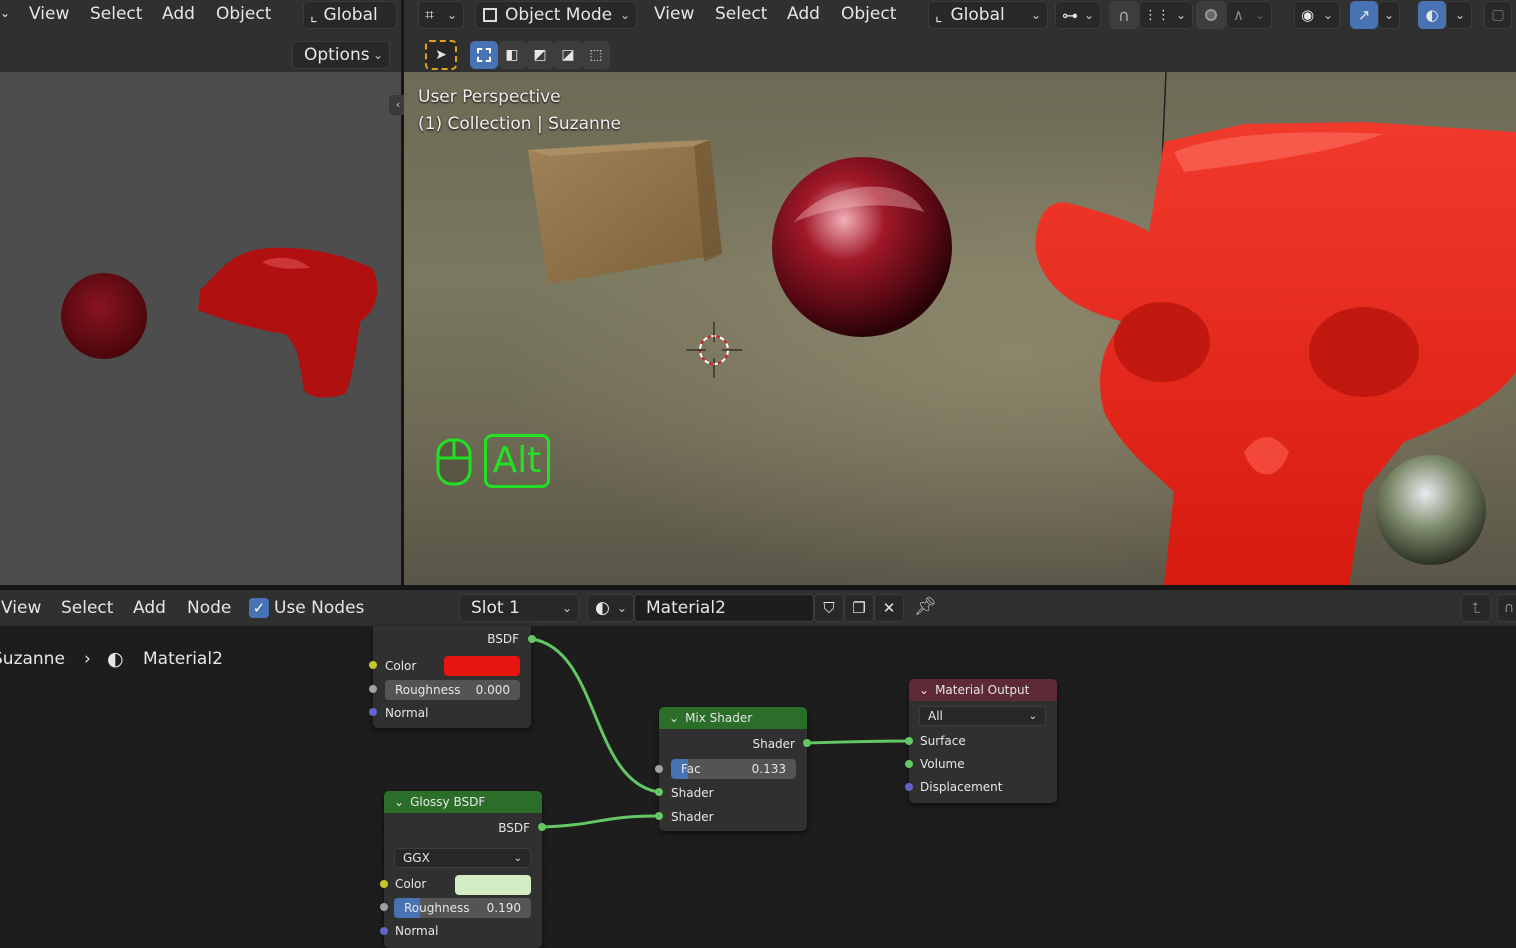 The image size is (1516, 948). What do you see at coordinates (625, 212) in the screenshot?
I see `wooden-cube` at bounding box center [625, 212].